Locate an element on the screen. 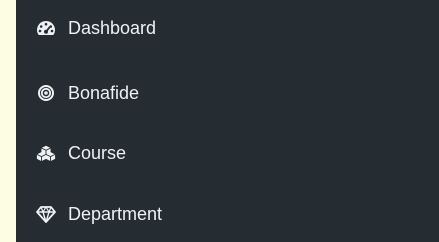  diamond-icon is located at coordinates (46, 214).